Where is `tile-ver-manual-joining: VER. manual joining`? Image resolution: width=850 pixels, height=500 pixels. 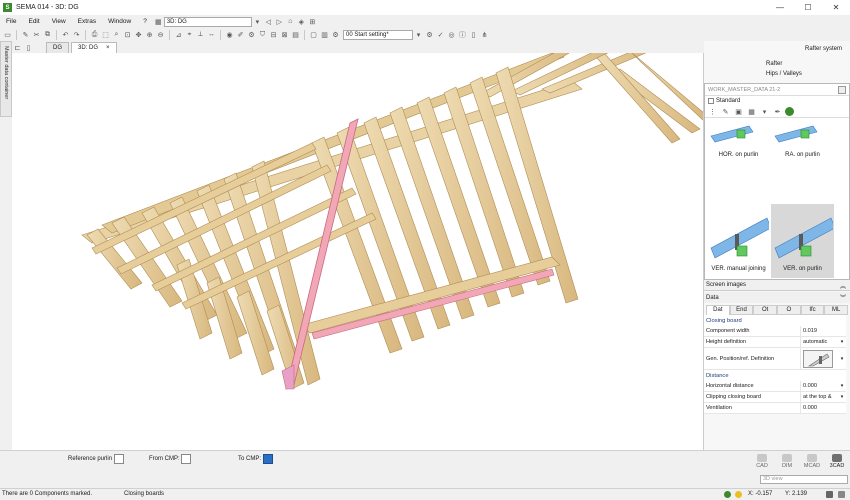 tile-ver-manual-joining: VER. manual joining is located at coordinates (739, 241).